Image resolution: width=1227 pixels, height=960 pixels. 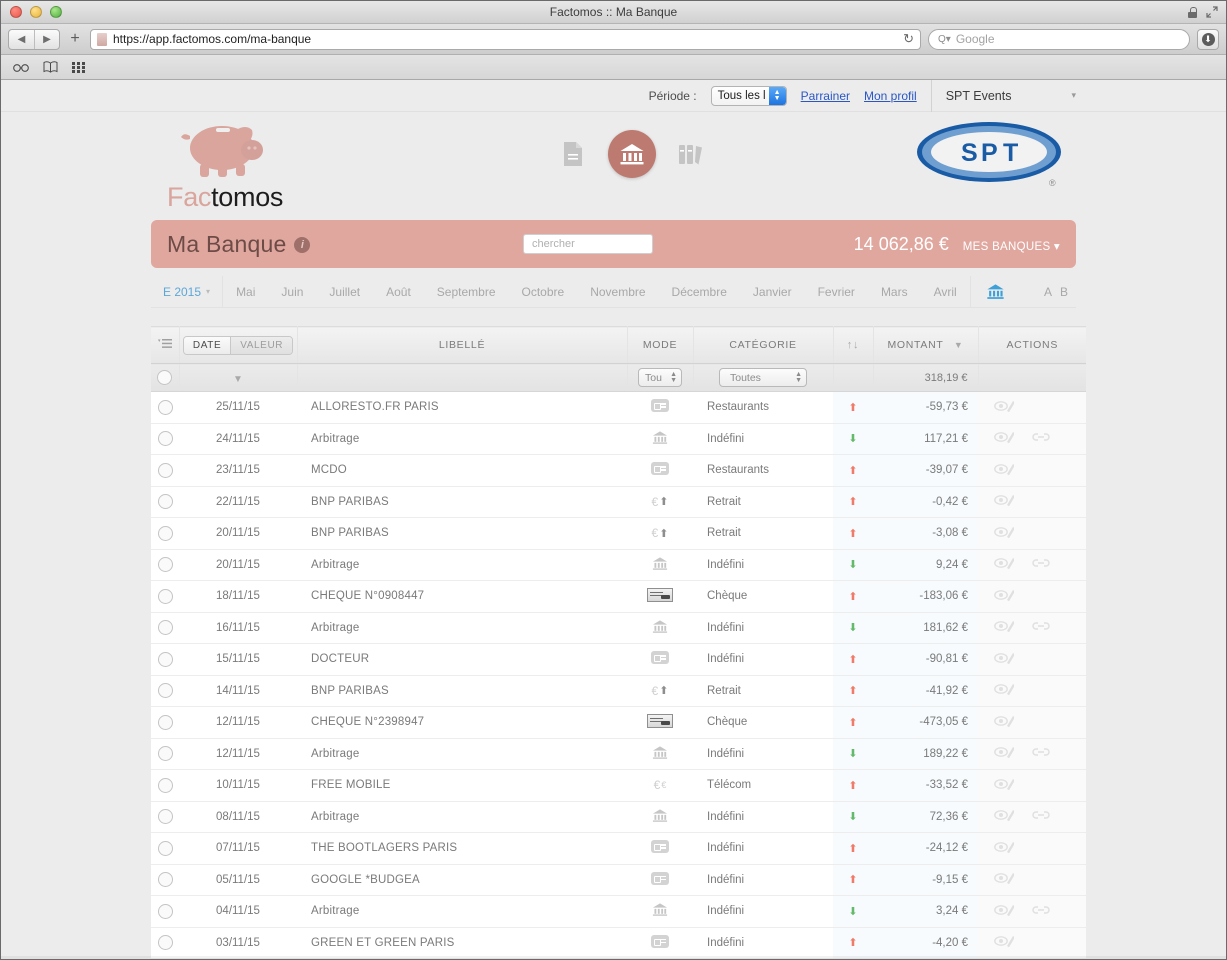 What do you see at coordinates (618, 502) in the screenshot?
I see `table-row: 22/11/15 BNP PARIBAS € ⬆ Retrait ⬆ -0,42 €` at bounding box center [618, 502].